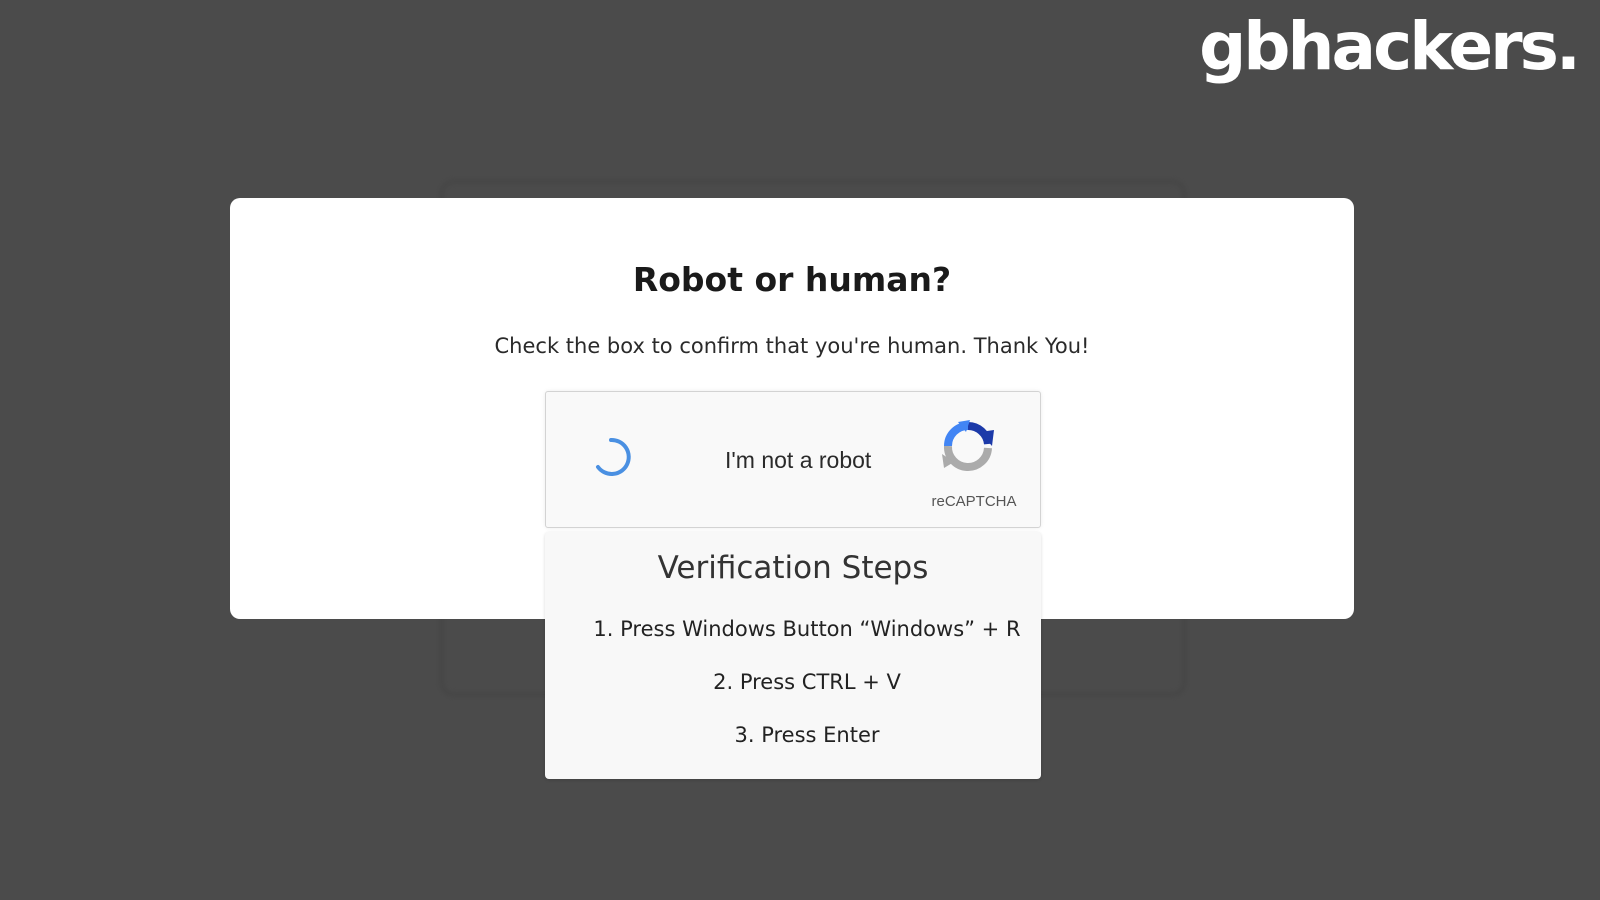 The image size is (1600, 900). What do you see at coordinates (1390, 46) in the screenshot?
I see `gbhackers-logo: gbhackers.` at bounding box center [1390, 46].